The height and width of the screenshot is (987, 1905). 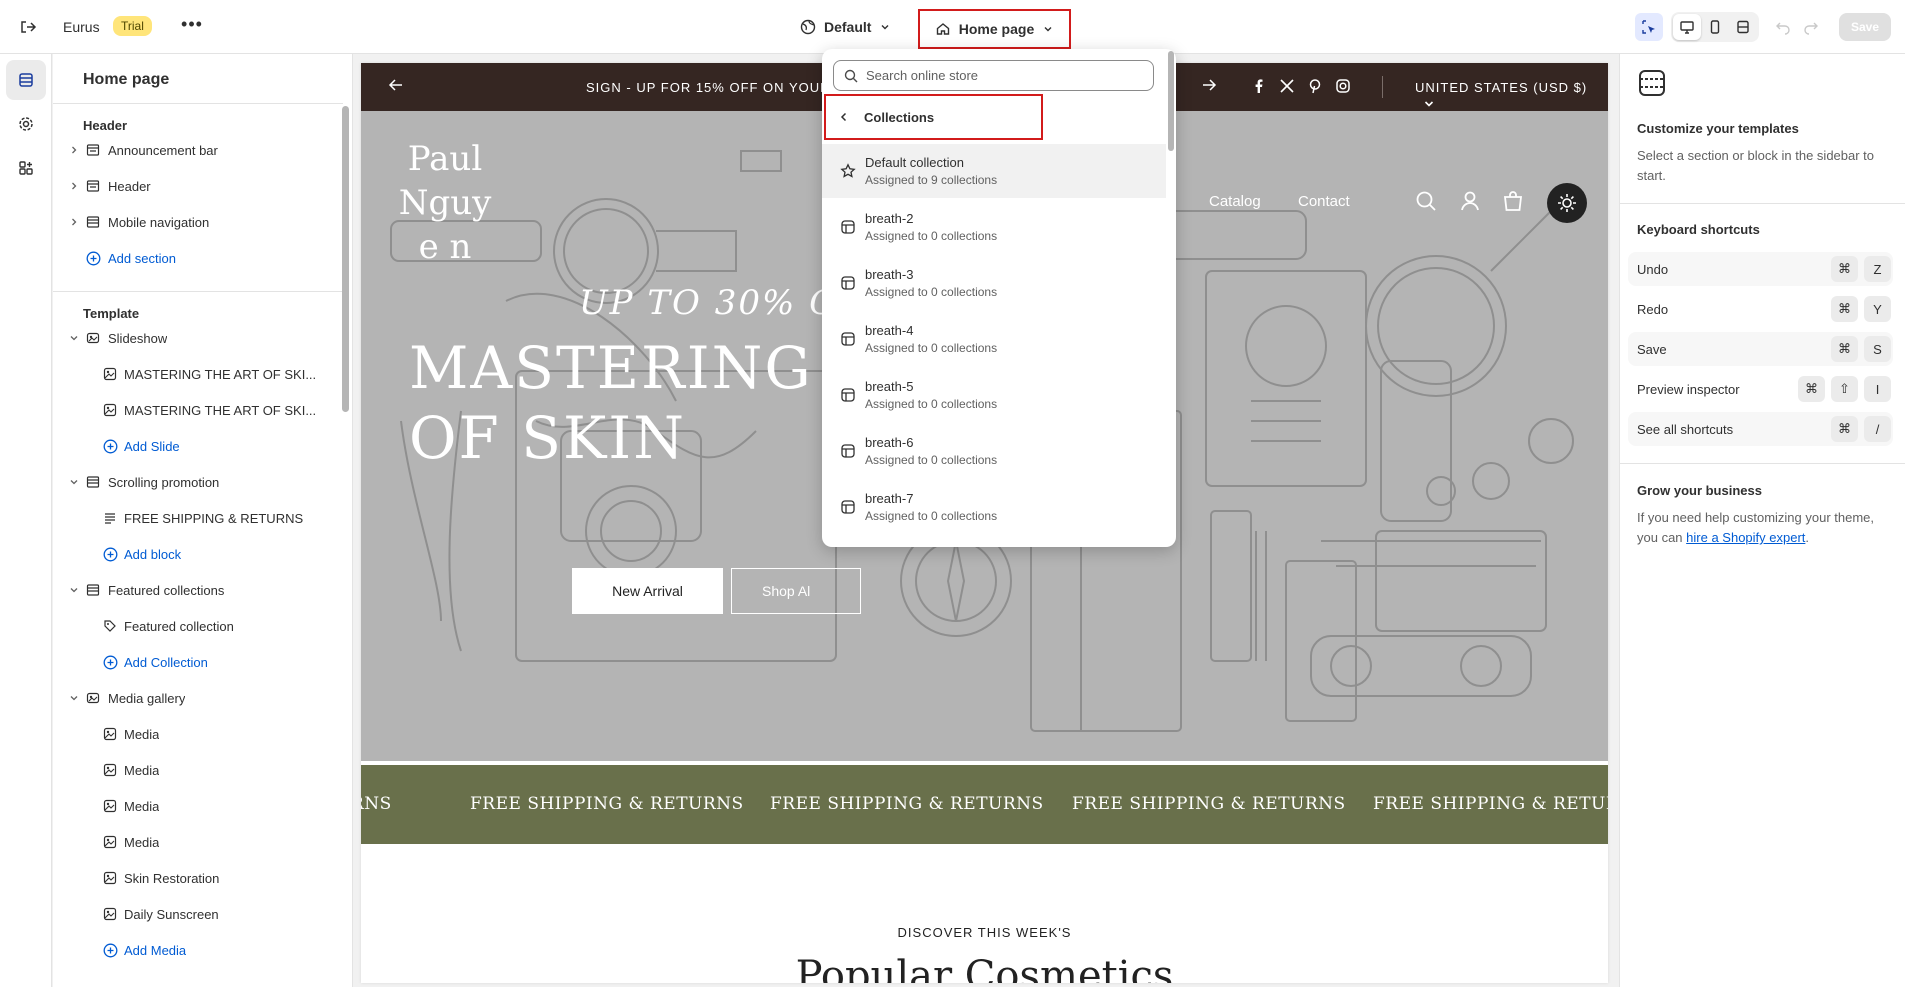 What do you see at coordinates (1653, 269) in the screenshot?
I see `shortcut-label: Undo` at bounding box center [1653, 269].